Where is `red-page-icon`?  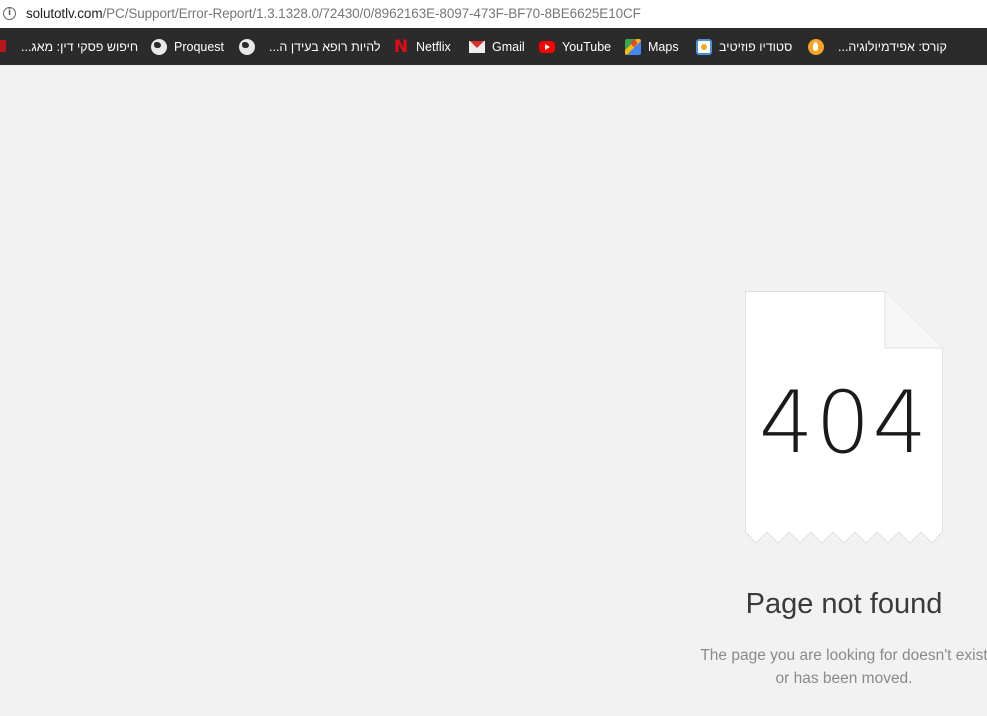 red-page-icon is located at coordinates (3, 46).